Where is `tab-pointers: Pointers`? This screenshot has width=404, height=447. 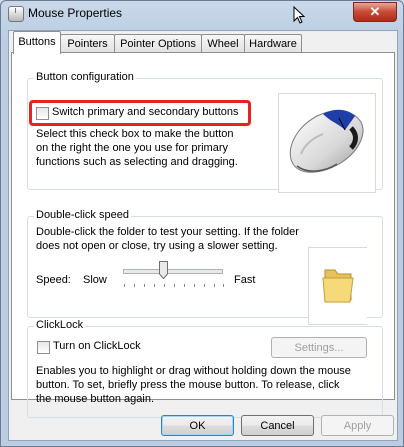
tab-pointers: Pointers is located at coordinates (87, 43).